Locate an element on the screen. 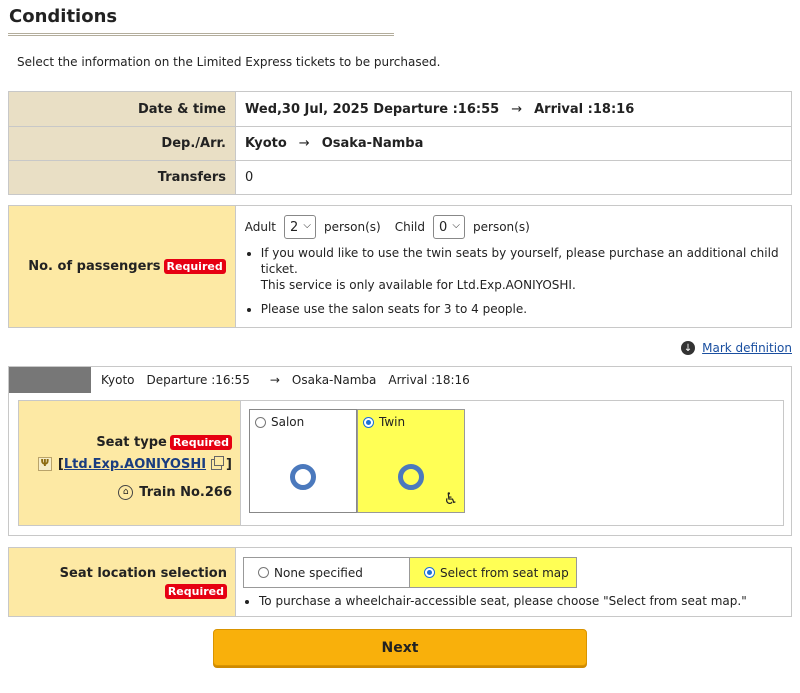 Image resolution: width=800 pixels, height=693 pixels. seat-type-title: Seat type Required is located at coordinates (125, 442).